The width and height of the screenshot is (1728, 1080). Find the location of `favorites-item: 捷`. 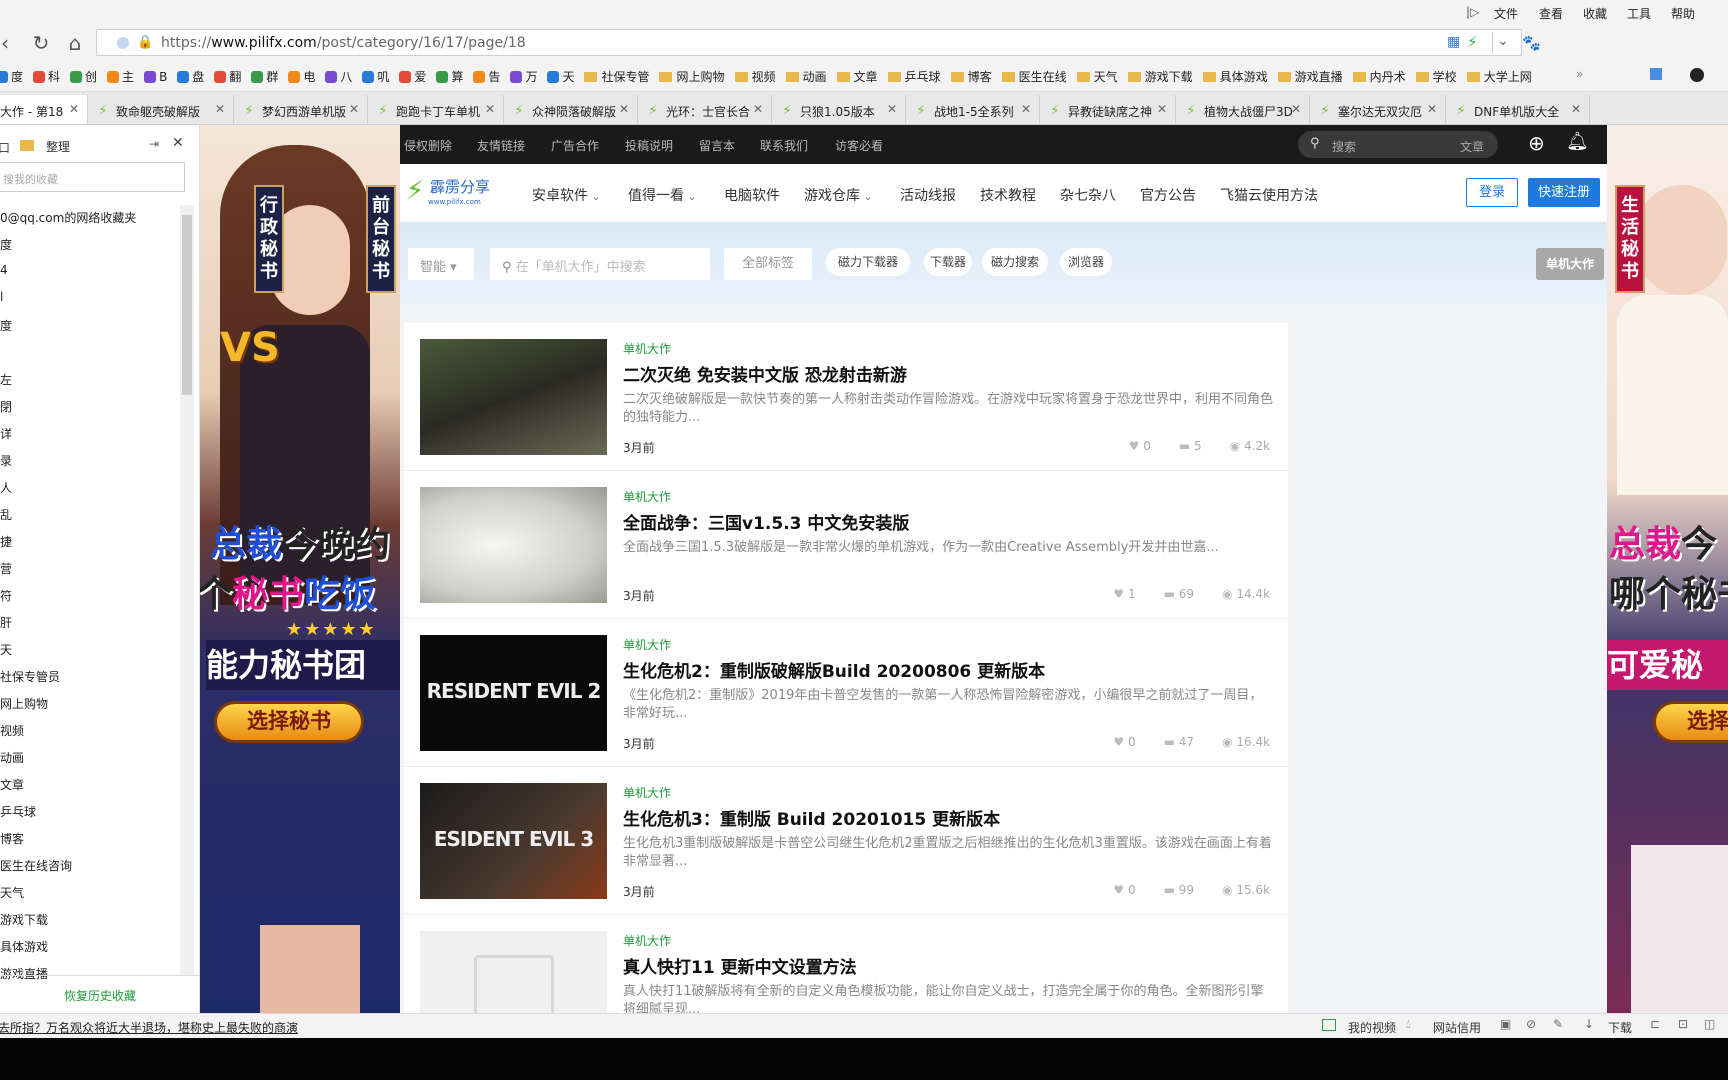

favorites-item: 捷 is located at coordinates (6, 541).